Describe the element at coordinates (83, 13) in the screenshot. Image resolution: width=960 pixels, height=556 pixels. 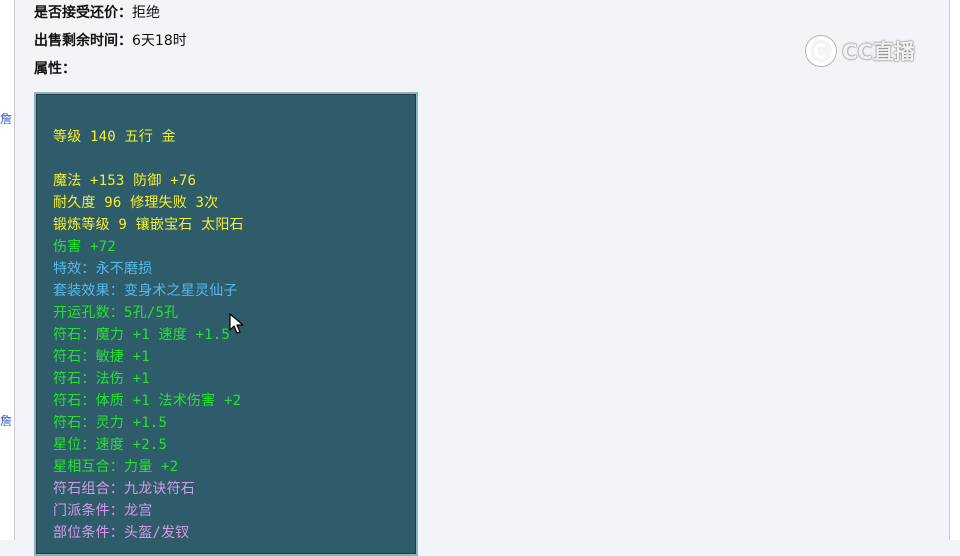
I see `counter-offer-label: 是否接受还价：` at that location.